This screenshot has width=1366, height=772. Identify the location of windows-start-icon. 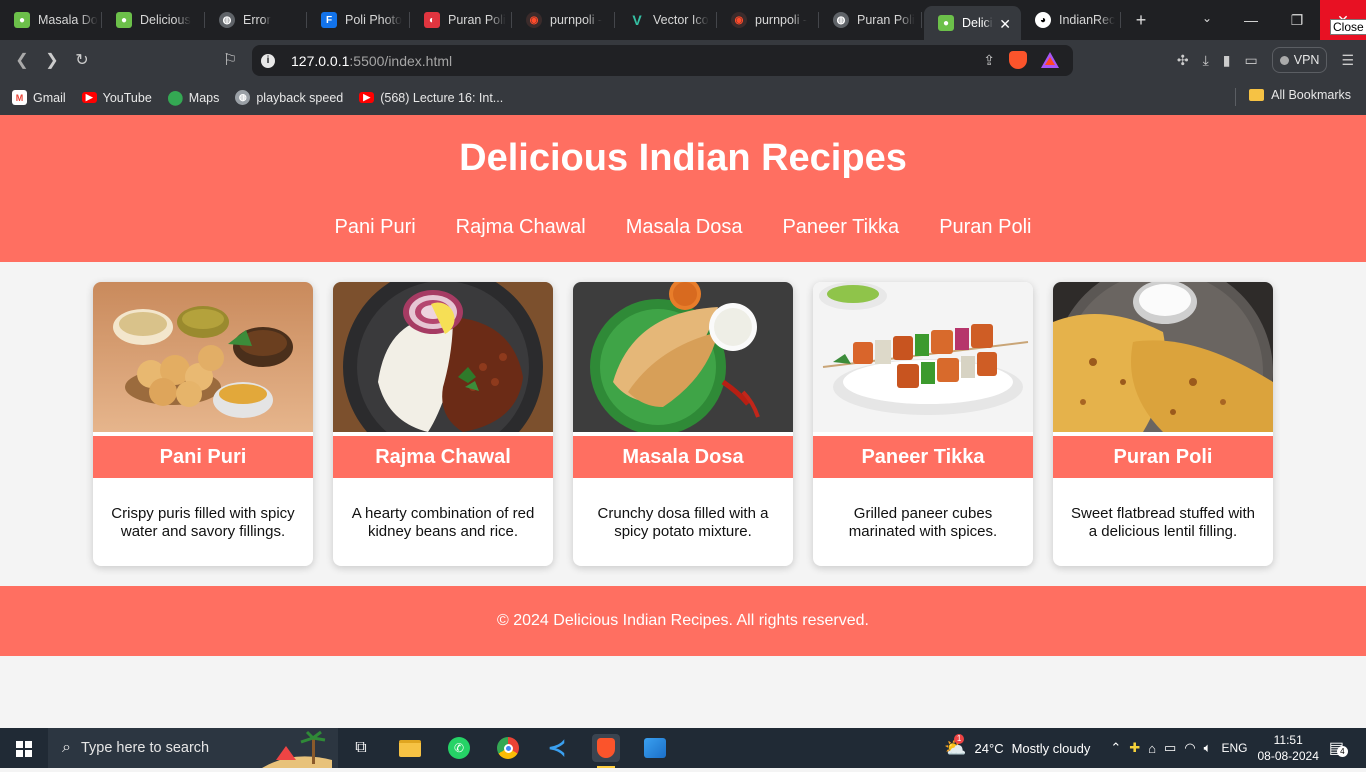
(24, 749).